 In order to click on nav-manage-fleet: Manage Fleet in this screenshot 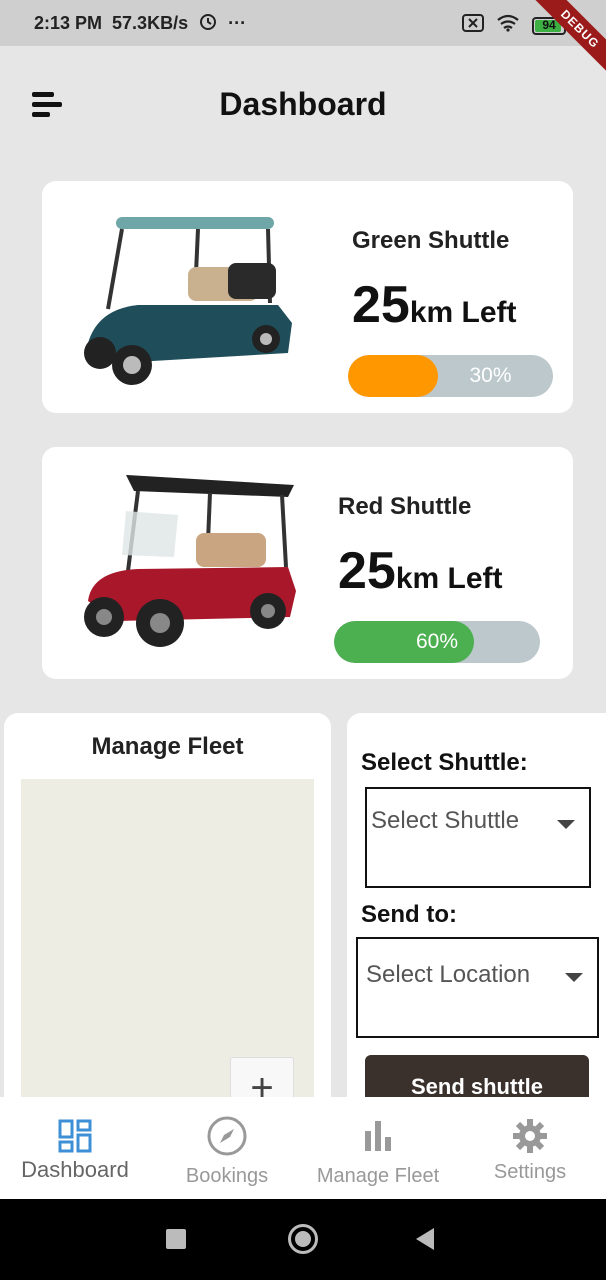, I will do `click(378, 1148)`.